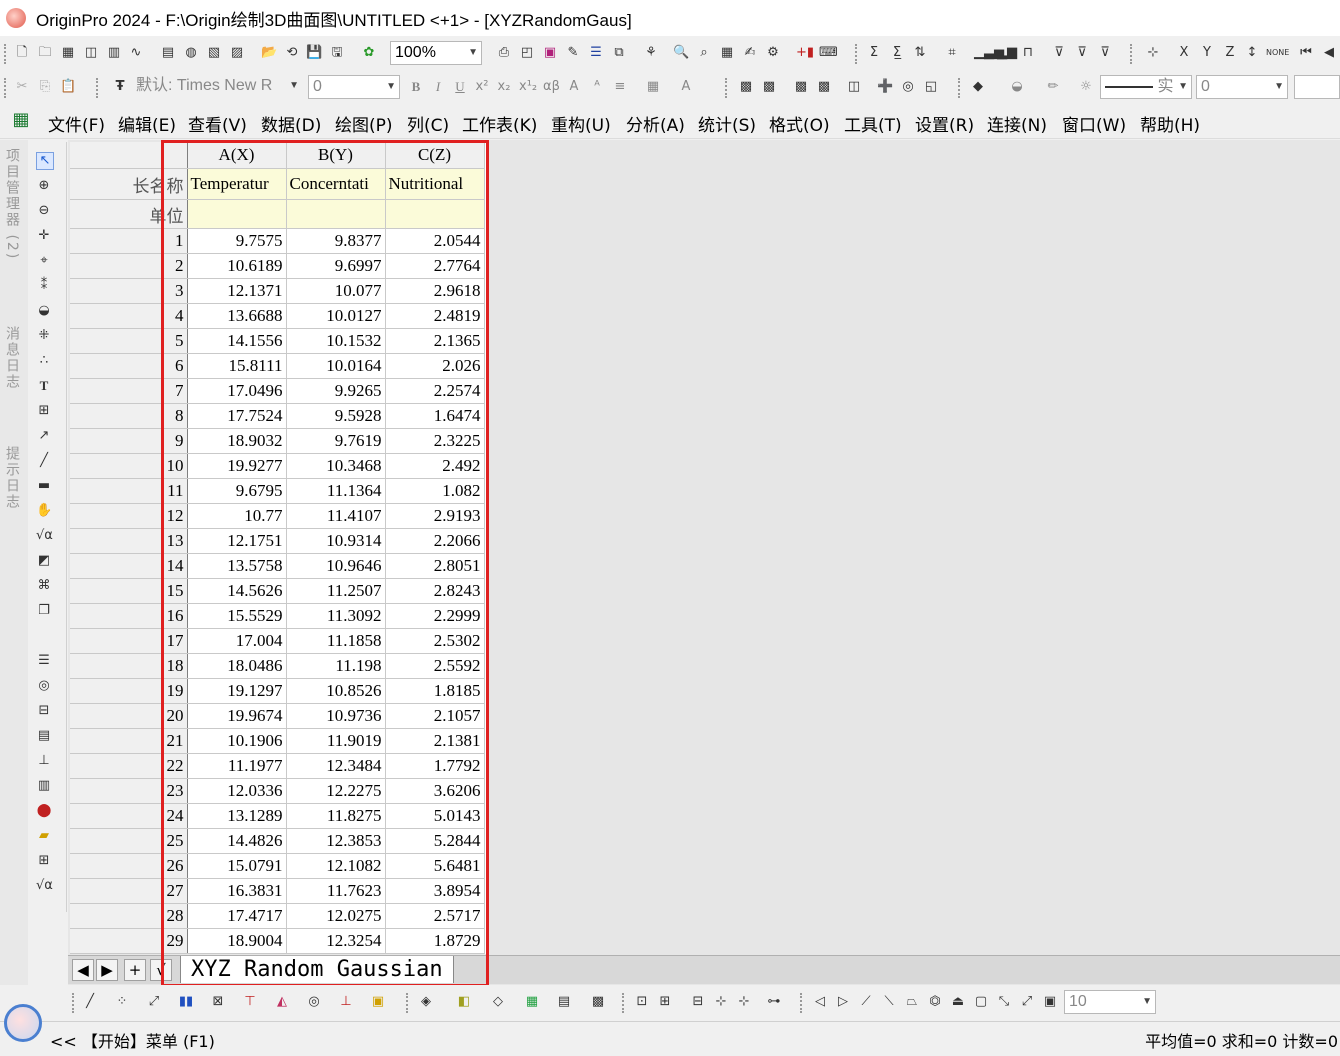 The height and width of the screenshot is (1056, 1340). Describe the element at coordinates (44, 886) in the screenshot. I see `formula-tool-icon: √α` at that location.